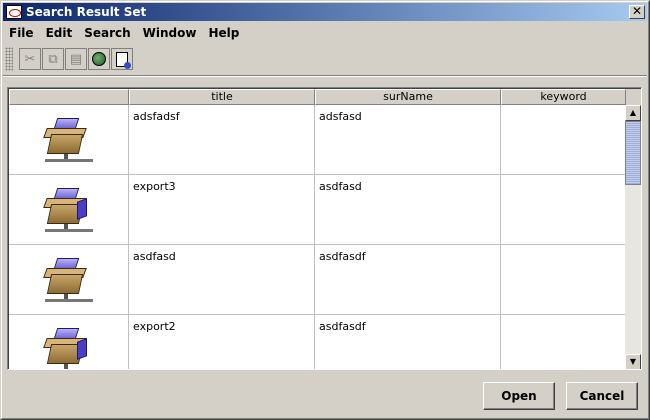  What do you see at coordinates (408, 97) in the screenshot?
I see `column-header-surname: surName` at bounding box center [408, 97].